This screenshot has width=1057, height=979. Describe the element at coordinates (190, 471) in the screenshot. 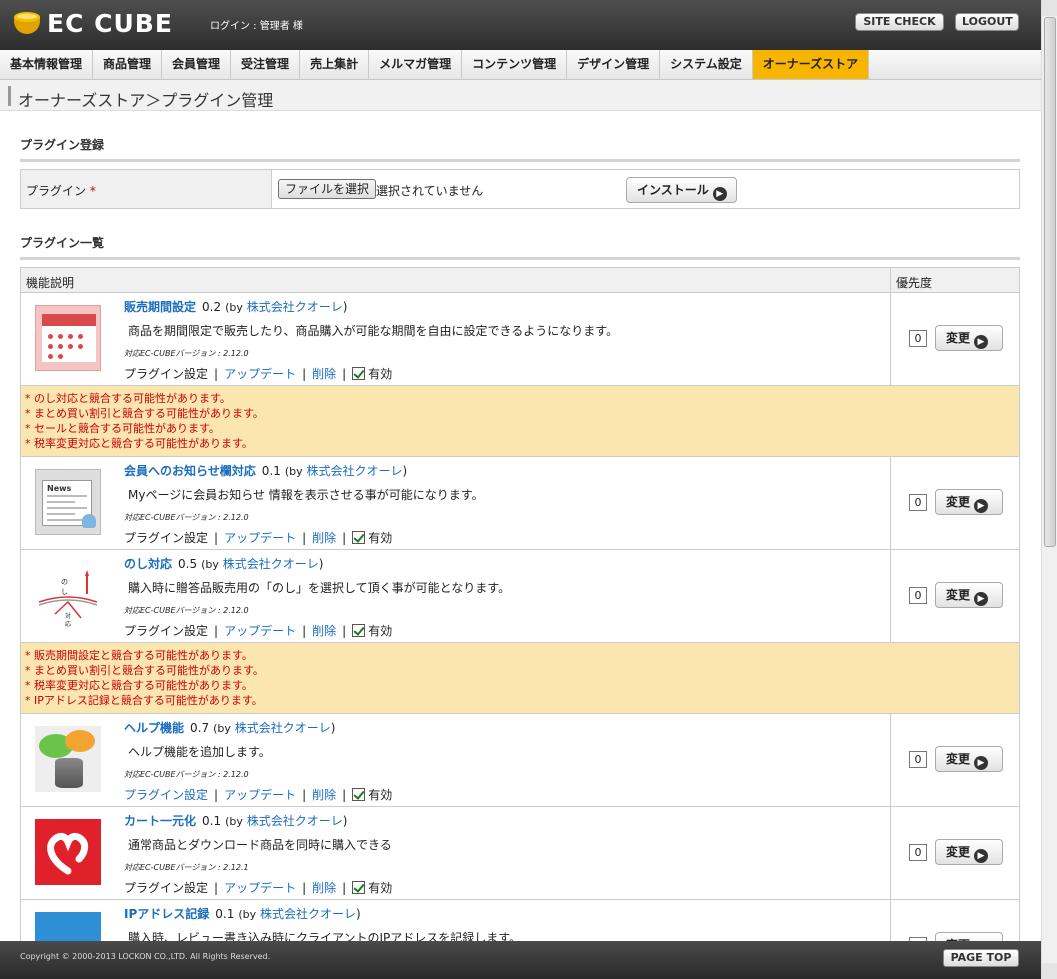

I see `plugin-name: 会員へのお知らせ欄対応` at that location.